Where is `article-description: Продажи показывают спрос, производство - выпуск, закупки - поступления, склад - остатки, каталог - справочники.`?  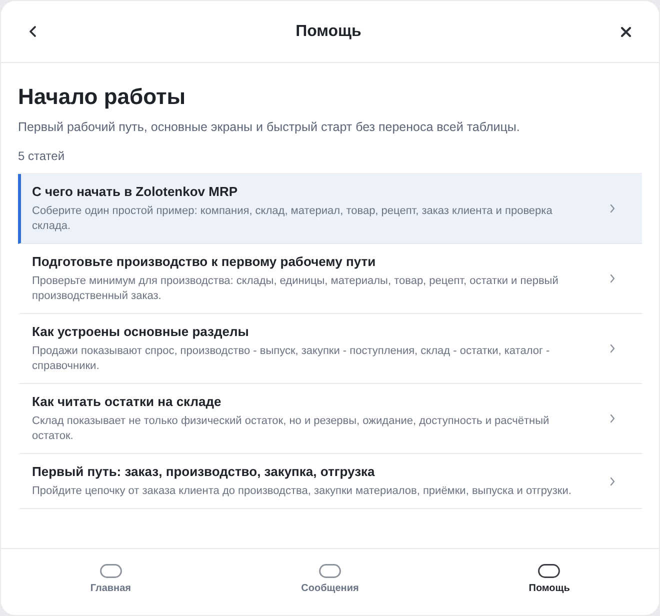
article-description: Продажи показывают спрос, производство - выпуск, закупки - поступления, склад - остатки, каталог - справочники. is located at coordinates (291, 359).